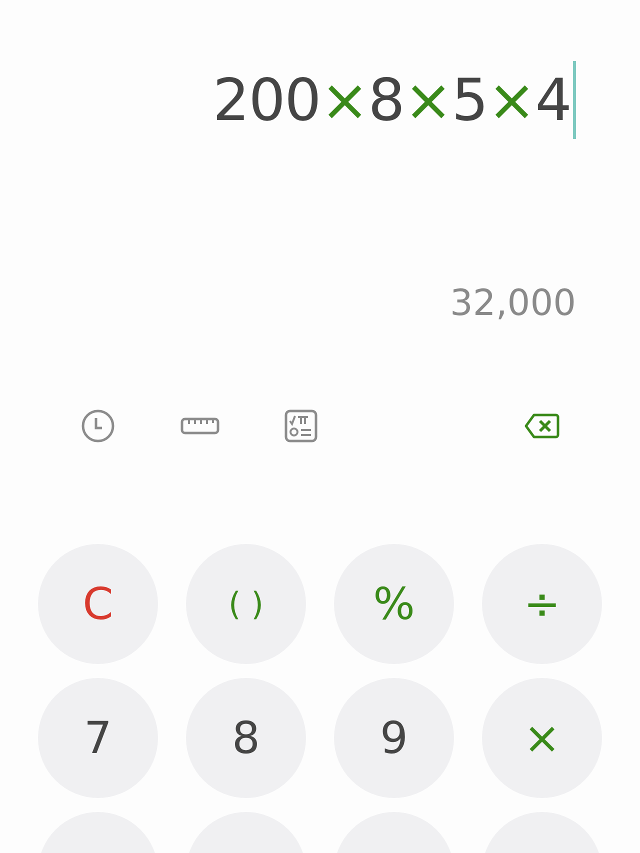 This screenshot has width=640, height=853. I want to click on ruler-icon, so click(200, 426).